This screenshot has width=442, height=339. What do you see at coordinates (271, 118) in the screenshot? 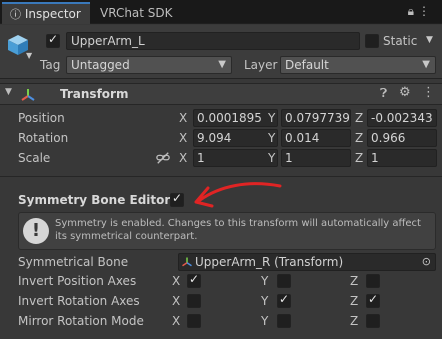
I see `position-y-label: Y` at bounding box center [271, 118].